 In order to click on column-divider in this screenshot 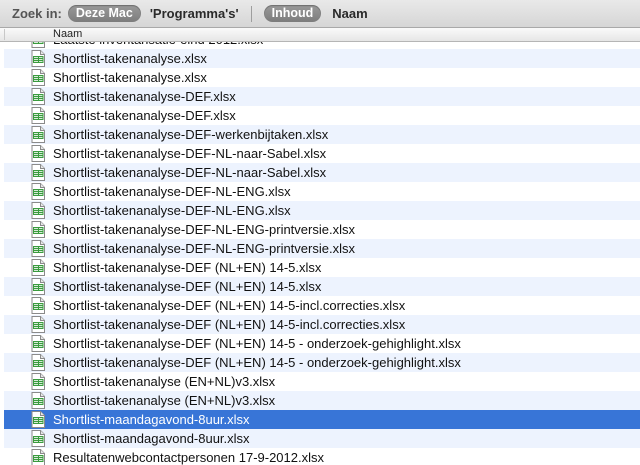, I will do `click(4, 34)`.